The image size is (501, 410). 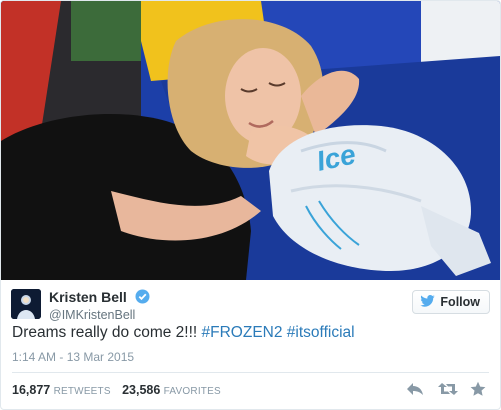 I want to click on tweet-actions, so click(x=447, y=389).